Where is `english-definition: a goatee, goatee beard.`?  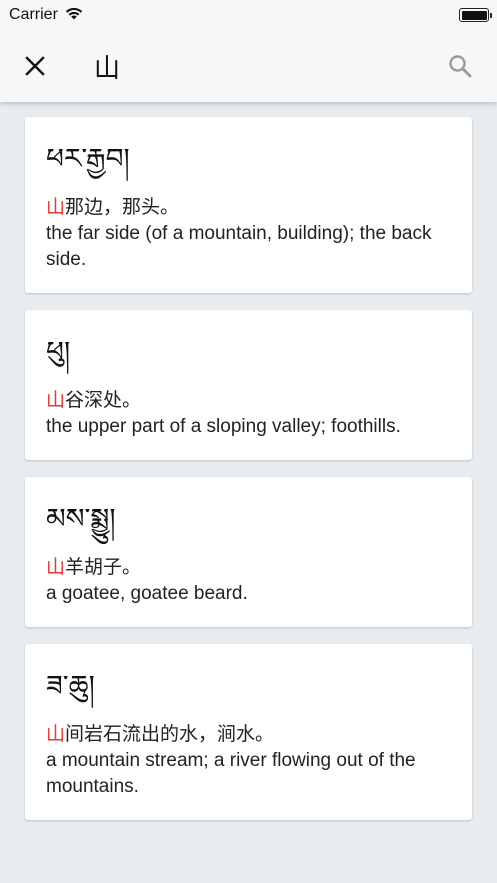 english-definition: a goatee, goatee beard. is located at coordinates (147, 593).